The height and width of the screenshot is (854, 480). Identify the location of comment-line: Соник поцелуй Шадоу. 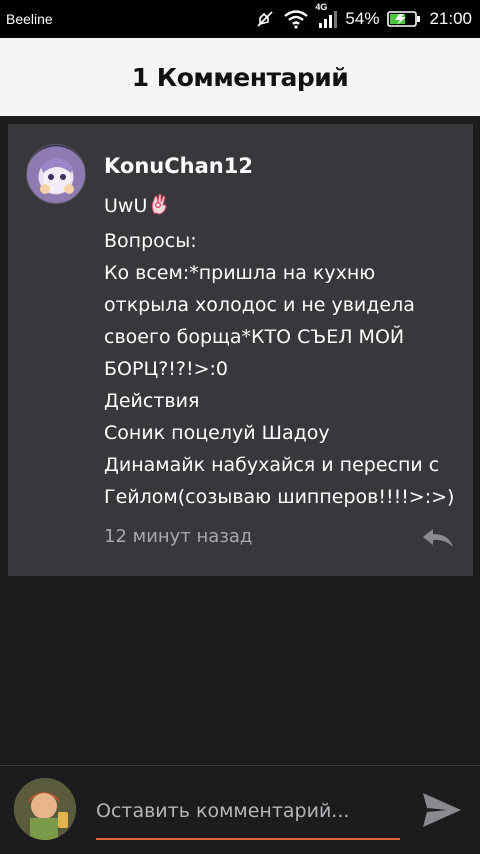
(217, 433).